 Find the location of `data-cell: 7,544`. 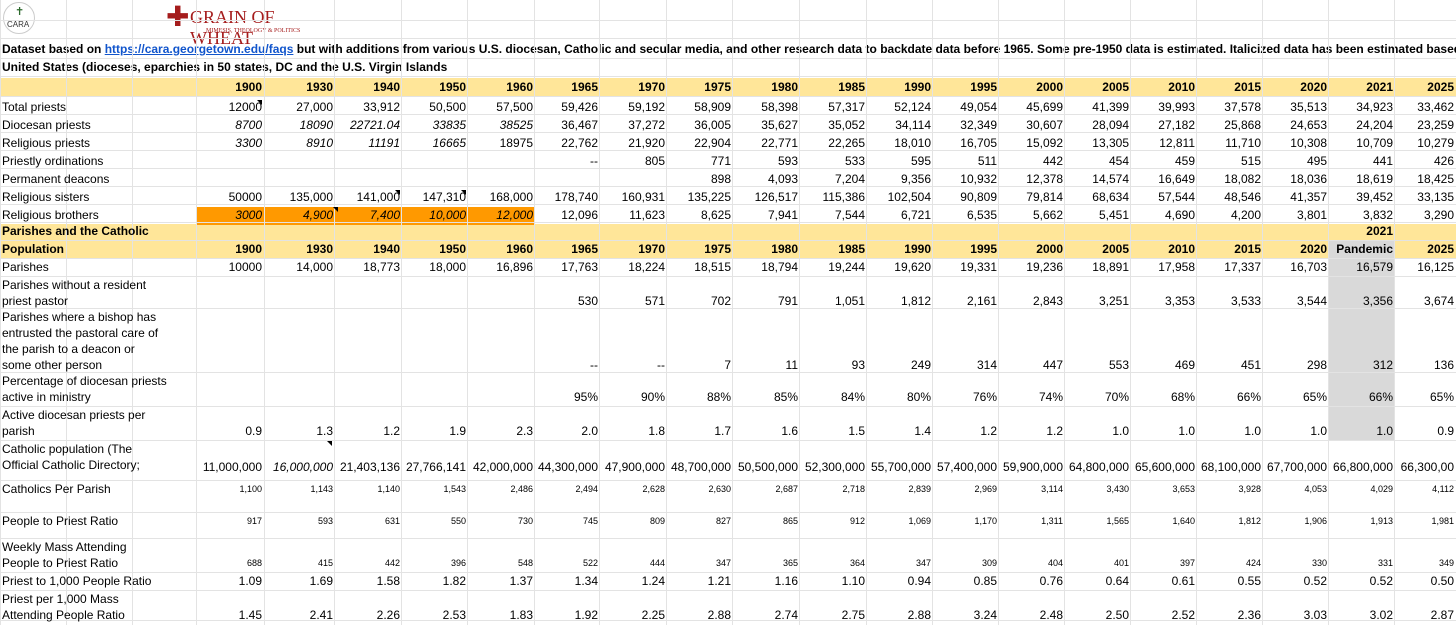

data-cell: 7,544 is located at coordinates (849, 215).